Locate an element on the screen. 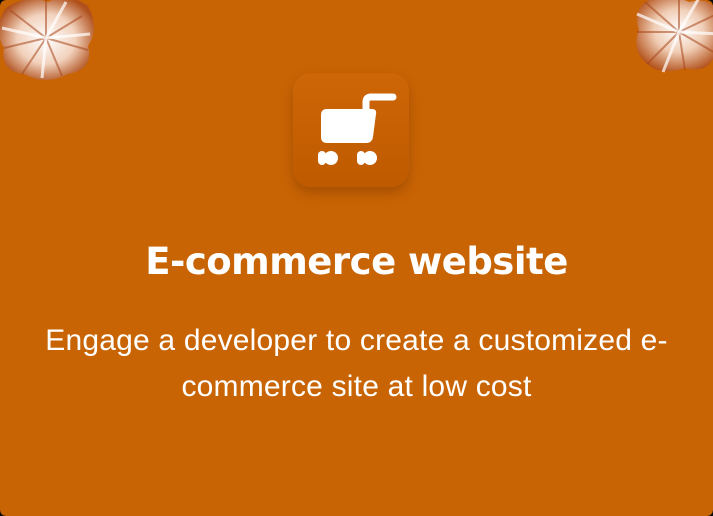 Image resolution: width=713 pixels, height=516 pixels. card-title: E-commerce website is located at coordinates (356, 261).